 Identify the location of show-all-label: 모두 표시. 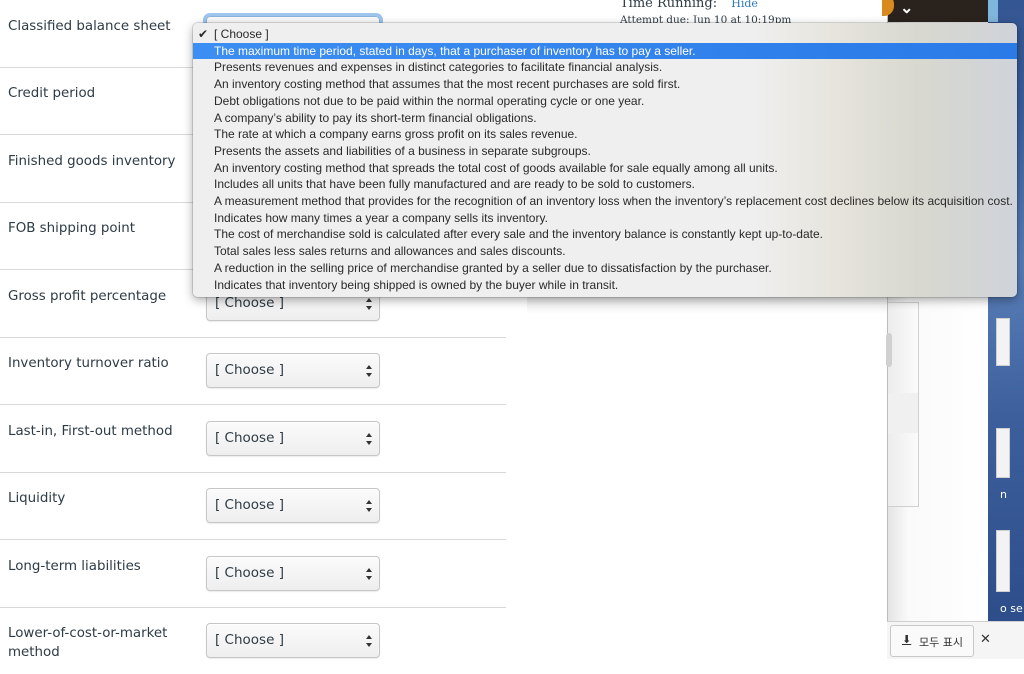
(941, 642).